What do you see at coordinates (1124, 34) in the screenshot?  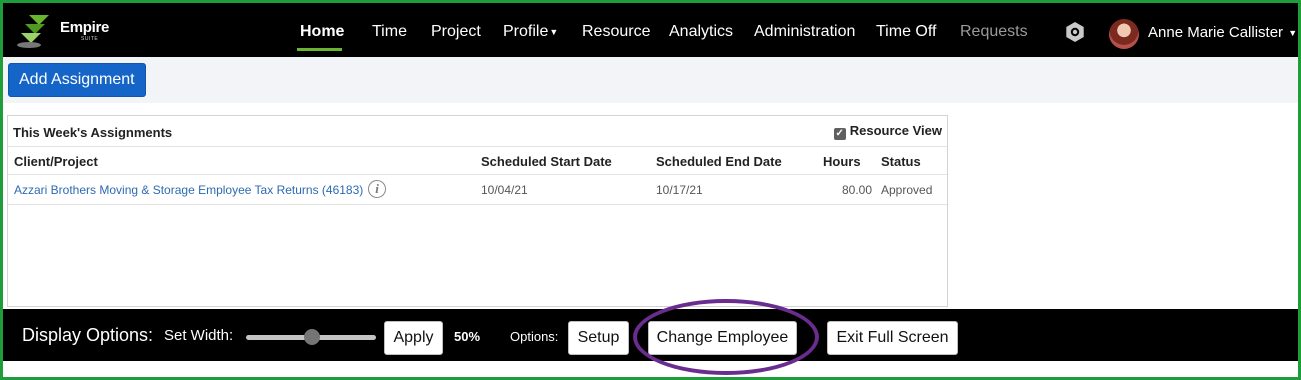 I see `user-avatar` at bounding box center [1124, 34].